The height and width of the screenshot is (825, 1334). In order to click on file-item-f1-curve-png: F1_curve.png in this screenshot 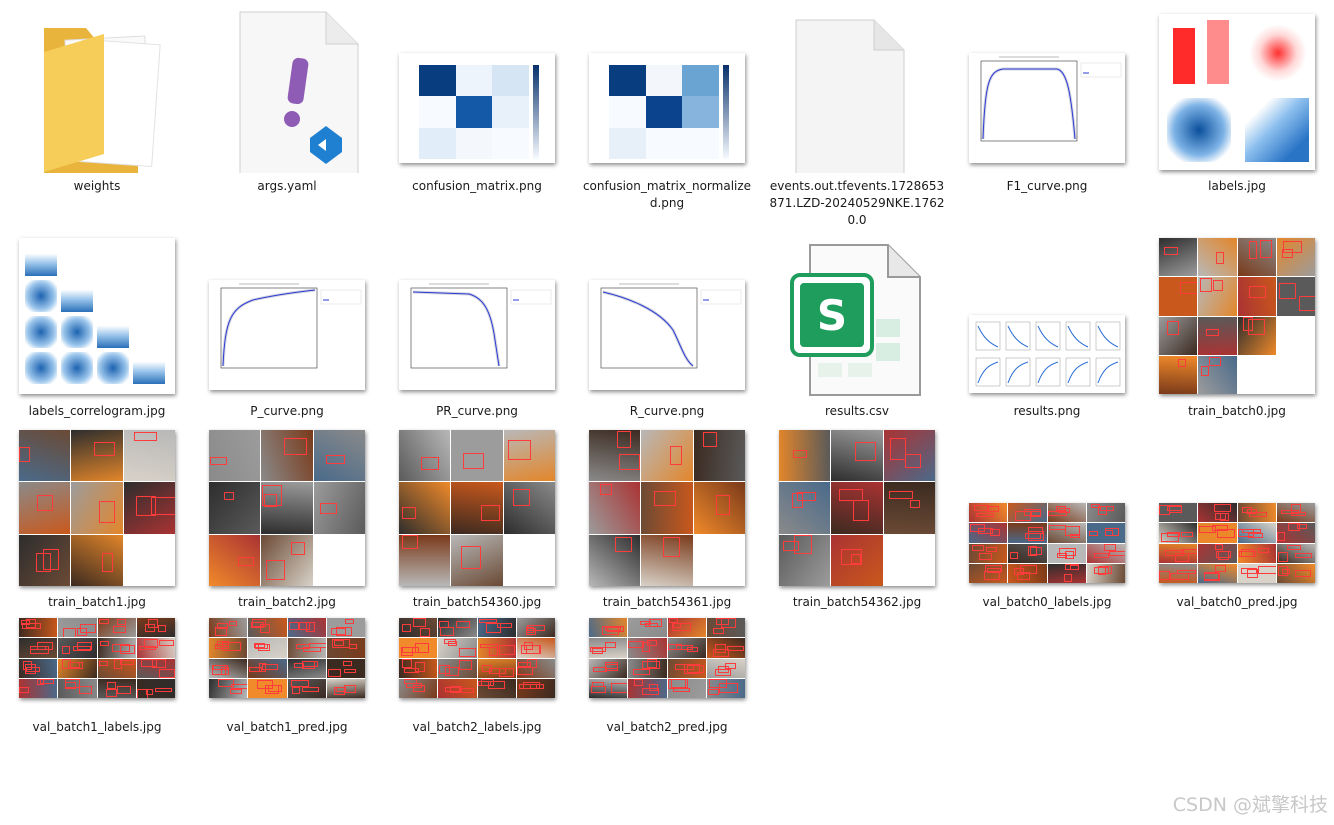, I will do `click(1047, 100)`.